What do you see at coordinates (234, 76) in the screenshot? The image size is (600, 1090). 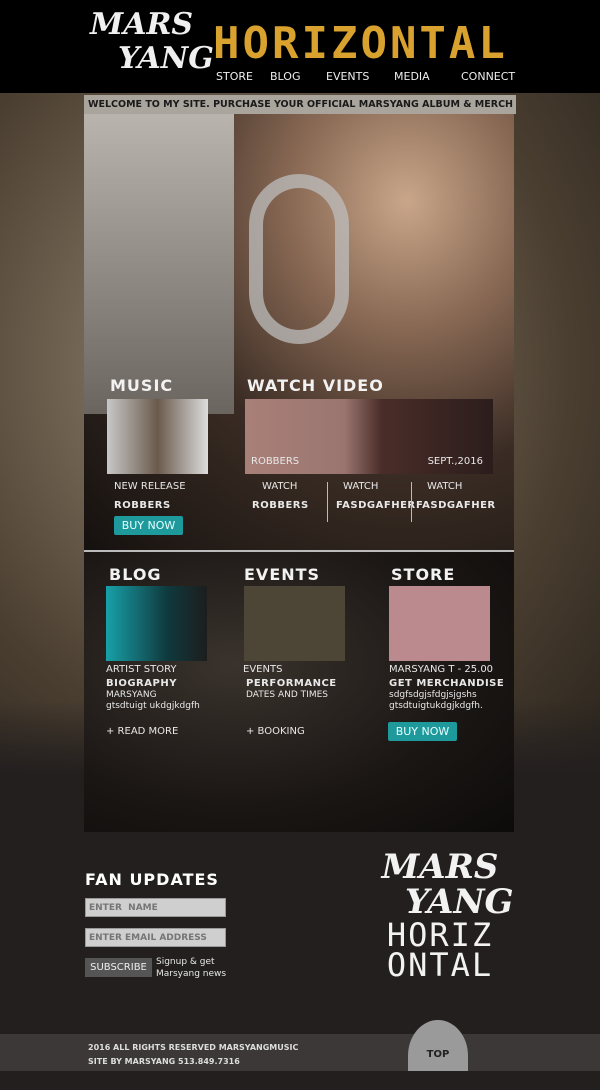 I see `nav-store: STORE` at bounding box center [234, 76].